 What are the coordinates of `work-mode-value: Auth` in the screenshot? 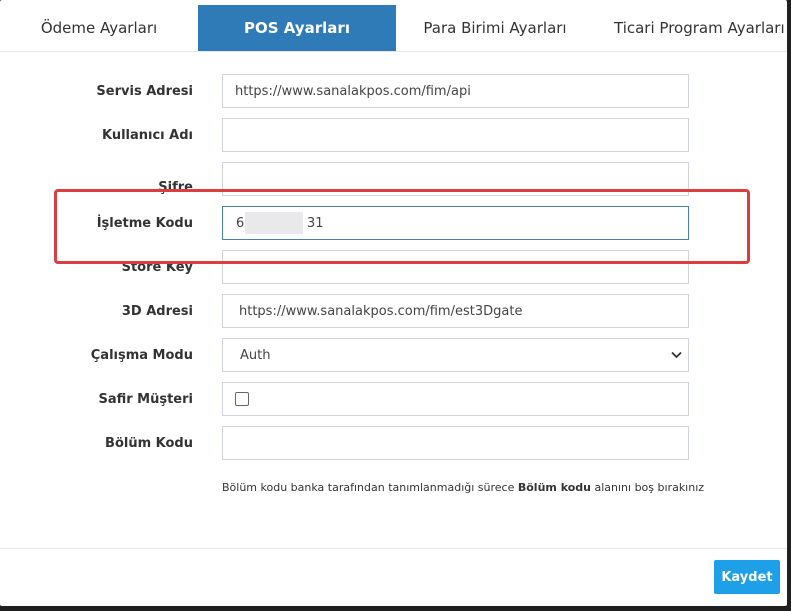 It's located at (255, 355).